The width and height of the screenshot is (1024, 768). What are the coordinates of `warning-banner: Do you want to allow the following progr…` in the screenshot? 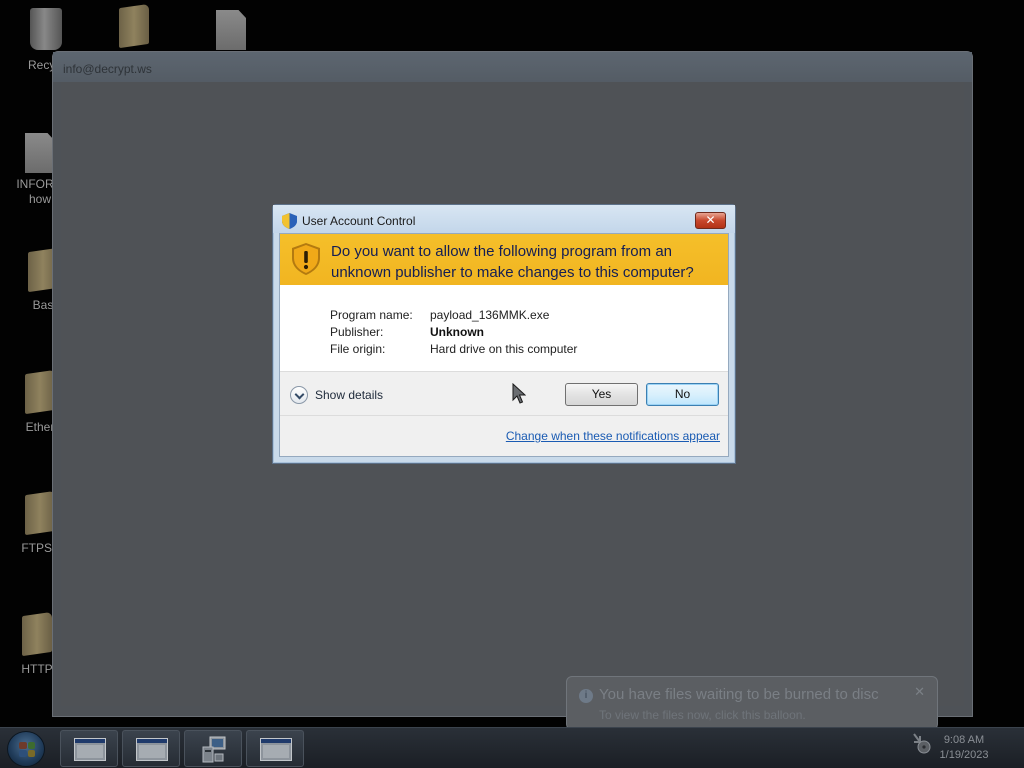 It's located at (504, 259).